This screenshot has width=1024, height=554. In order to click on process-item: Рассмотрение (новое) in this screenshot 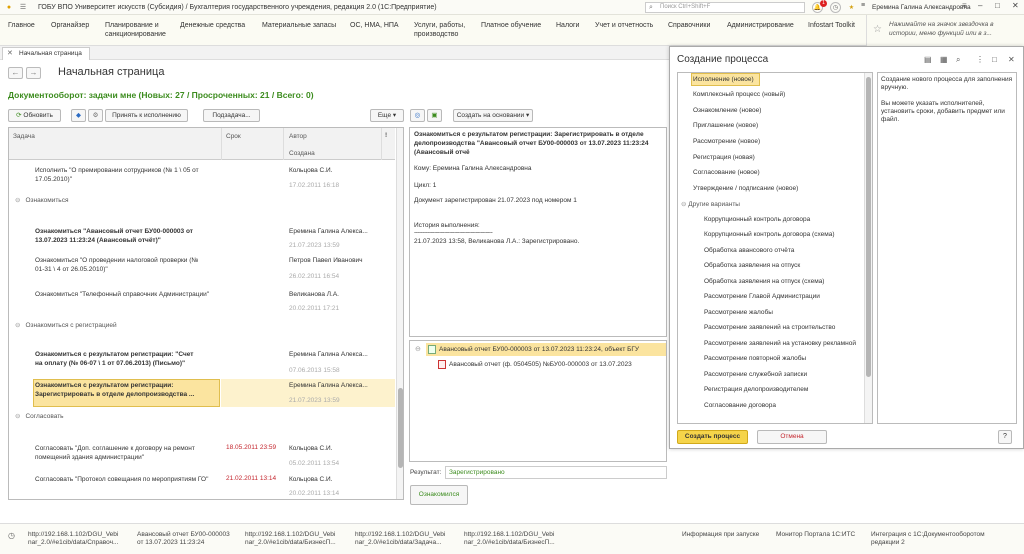, I will do `click(726, 141)`.